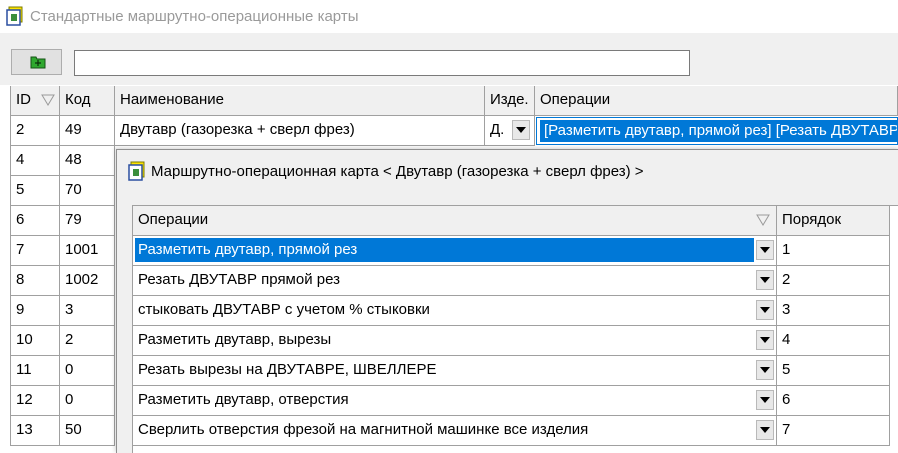 The width and height of the screenshot is (898, 453). I want to click on product-dropdown-button, so click(521, 130).